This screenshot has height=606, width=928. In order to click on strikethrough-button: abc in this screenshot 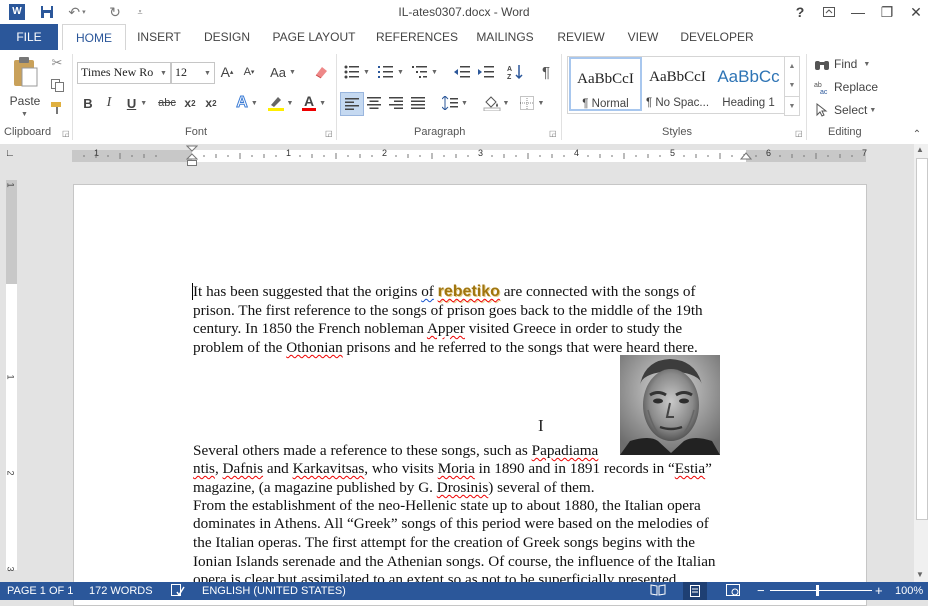, I will do `click(167, 103)`.